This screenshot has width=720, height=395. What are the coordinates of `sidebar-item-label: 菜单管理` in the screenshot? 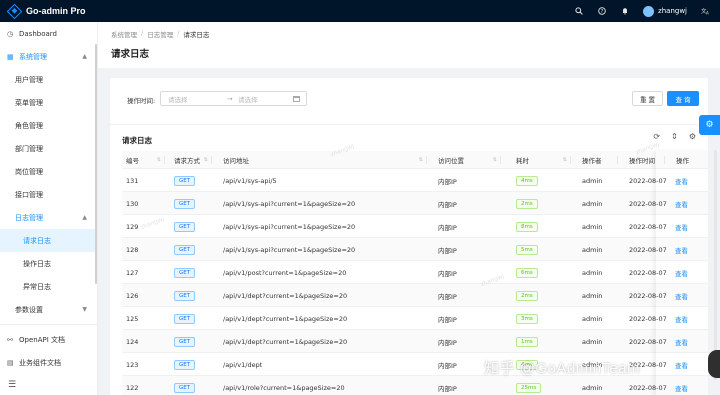 It's located at (29, 102).